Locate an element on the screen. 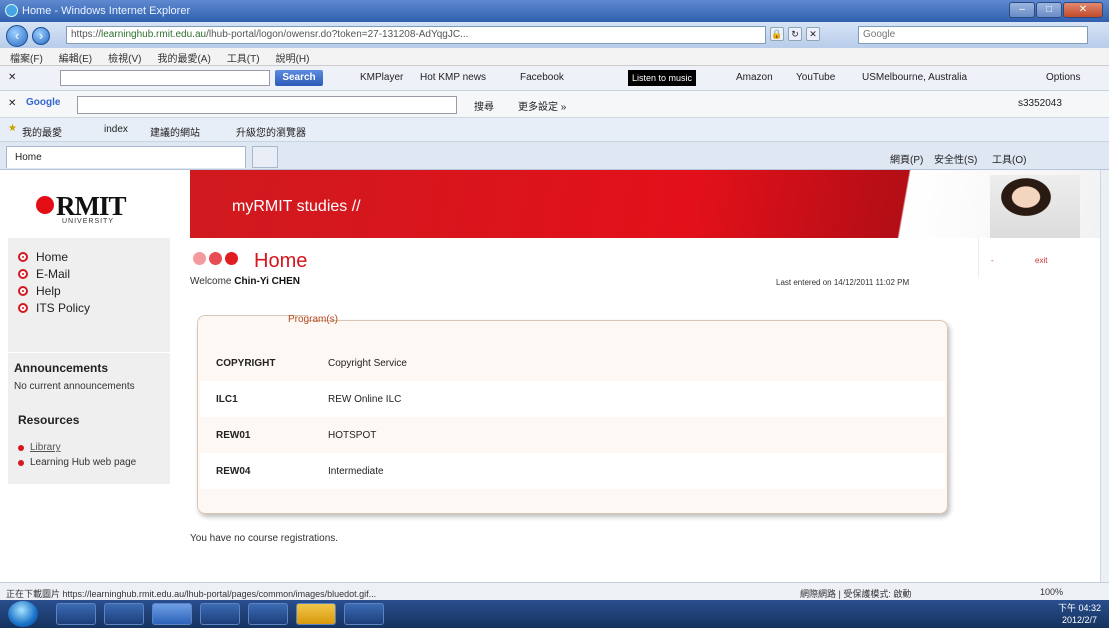 This screenshot has width=1109, height=628. menu-tools: 工具(T) is located at coordinates (243, 57).